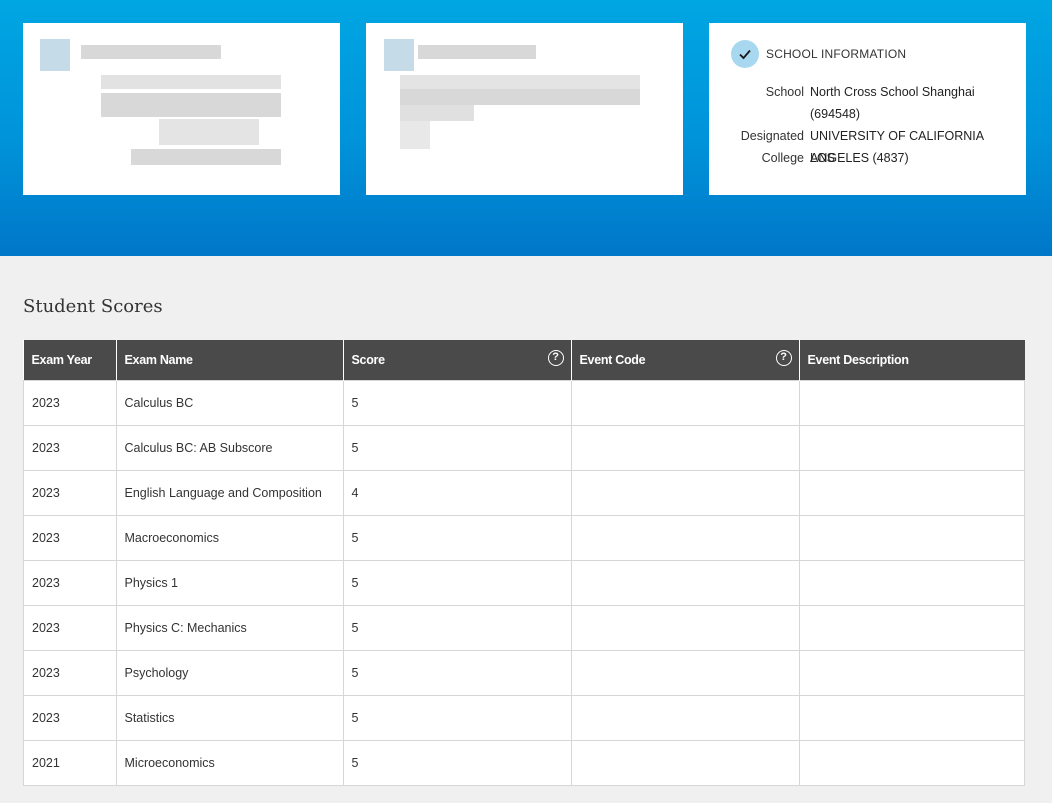  What do you see at coordinates (70, 360) in the screenshot?
I see `column-header-exam-year: Exam Year` at bounding box center [70, 360].